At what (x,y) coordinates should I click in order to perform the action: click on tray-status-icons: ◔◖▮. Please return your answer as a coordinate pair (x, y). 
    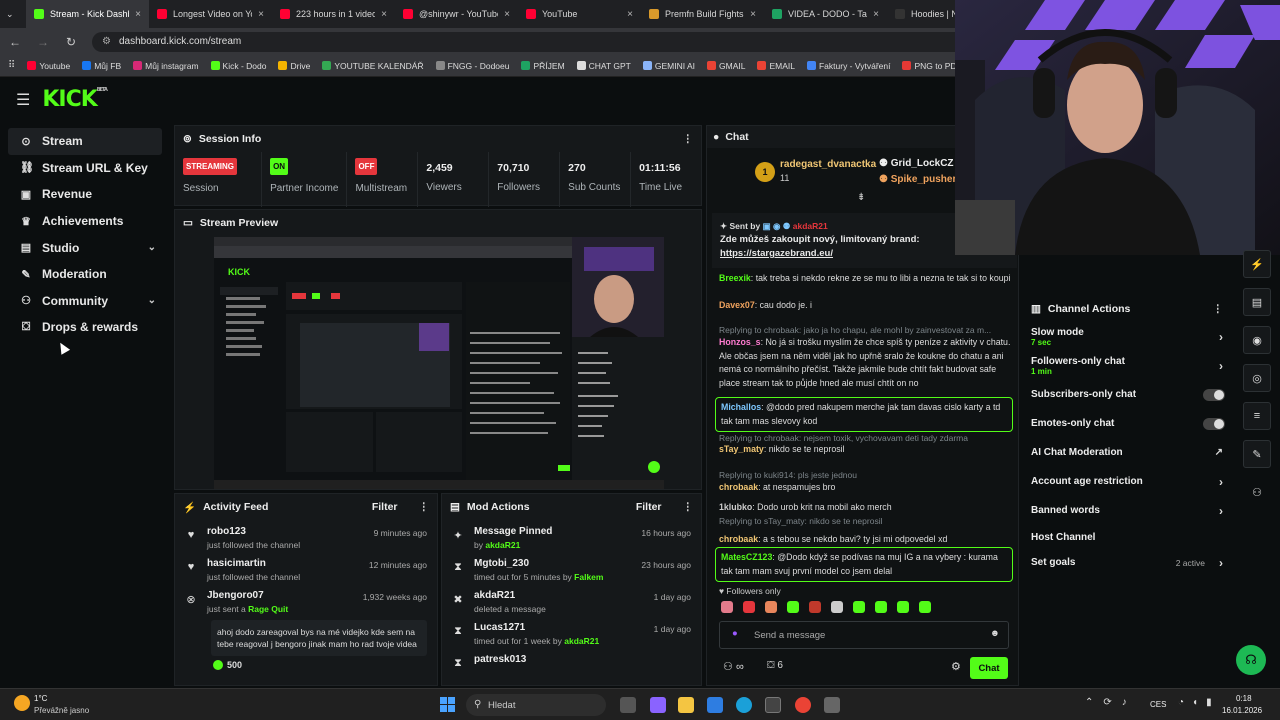
    Looking at the image, I should click on (1199, 702).